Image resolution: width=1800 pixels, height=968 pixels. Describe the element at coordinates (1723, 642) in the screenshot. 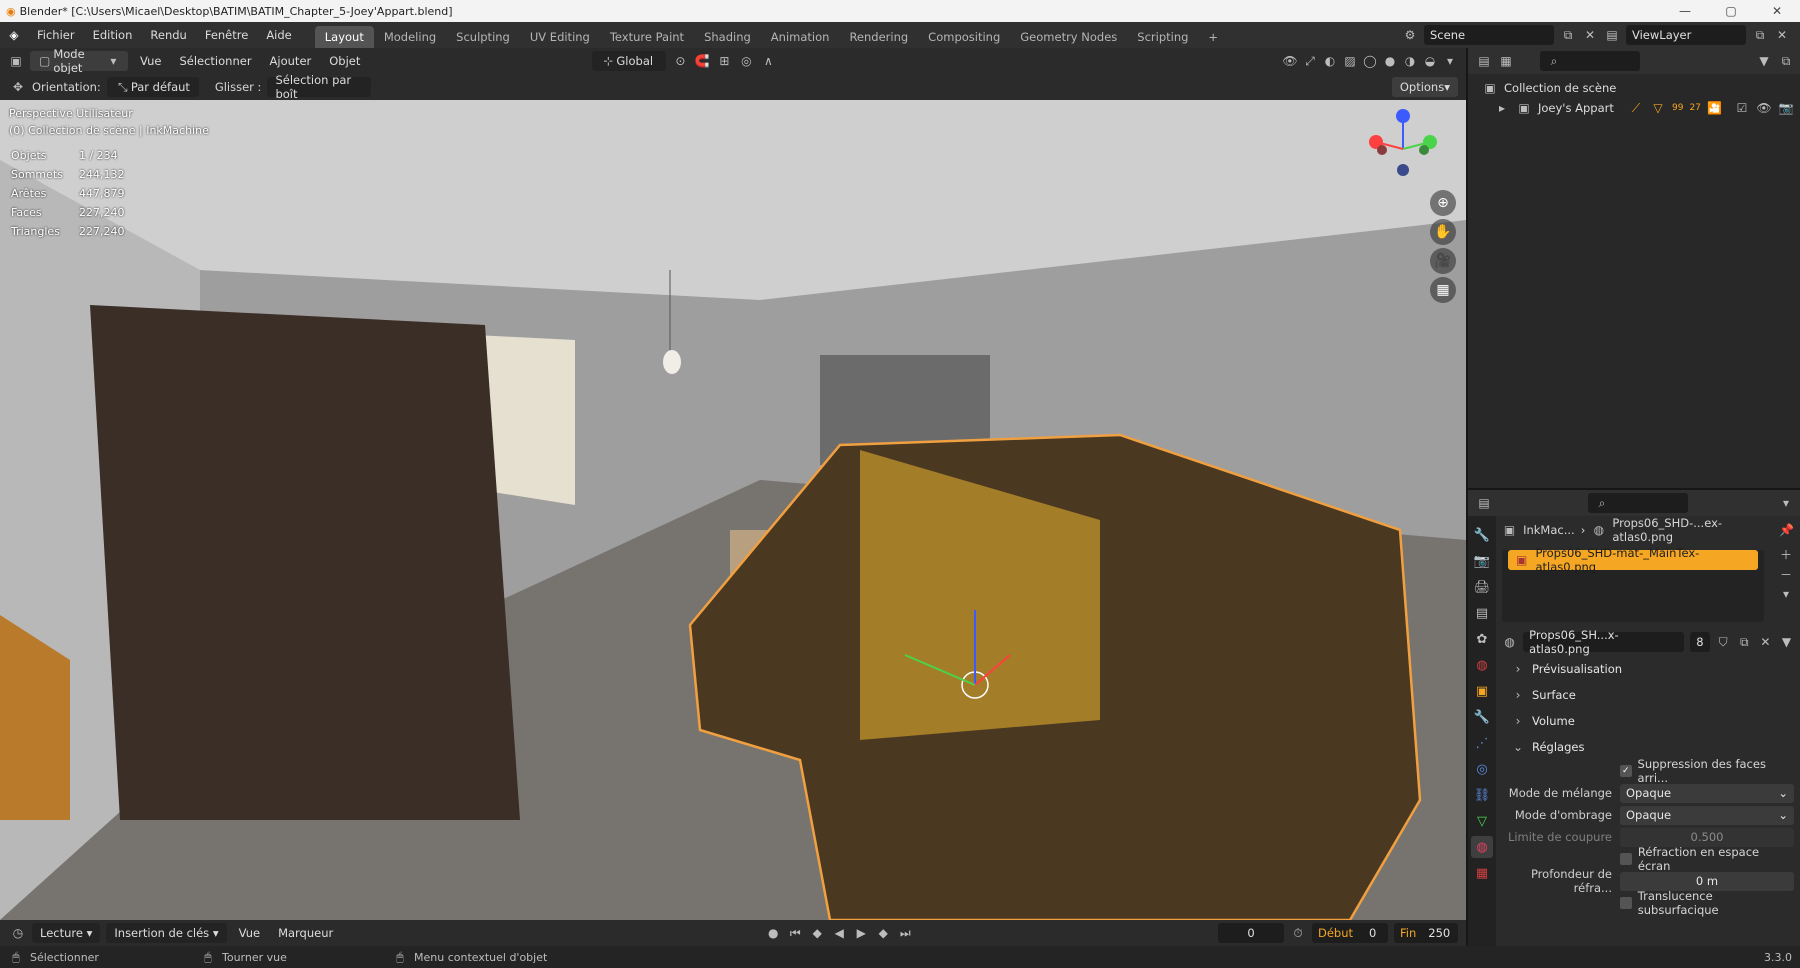

I see `fake-user-shield-icon: ⛉` at that location.